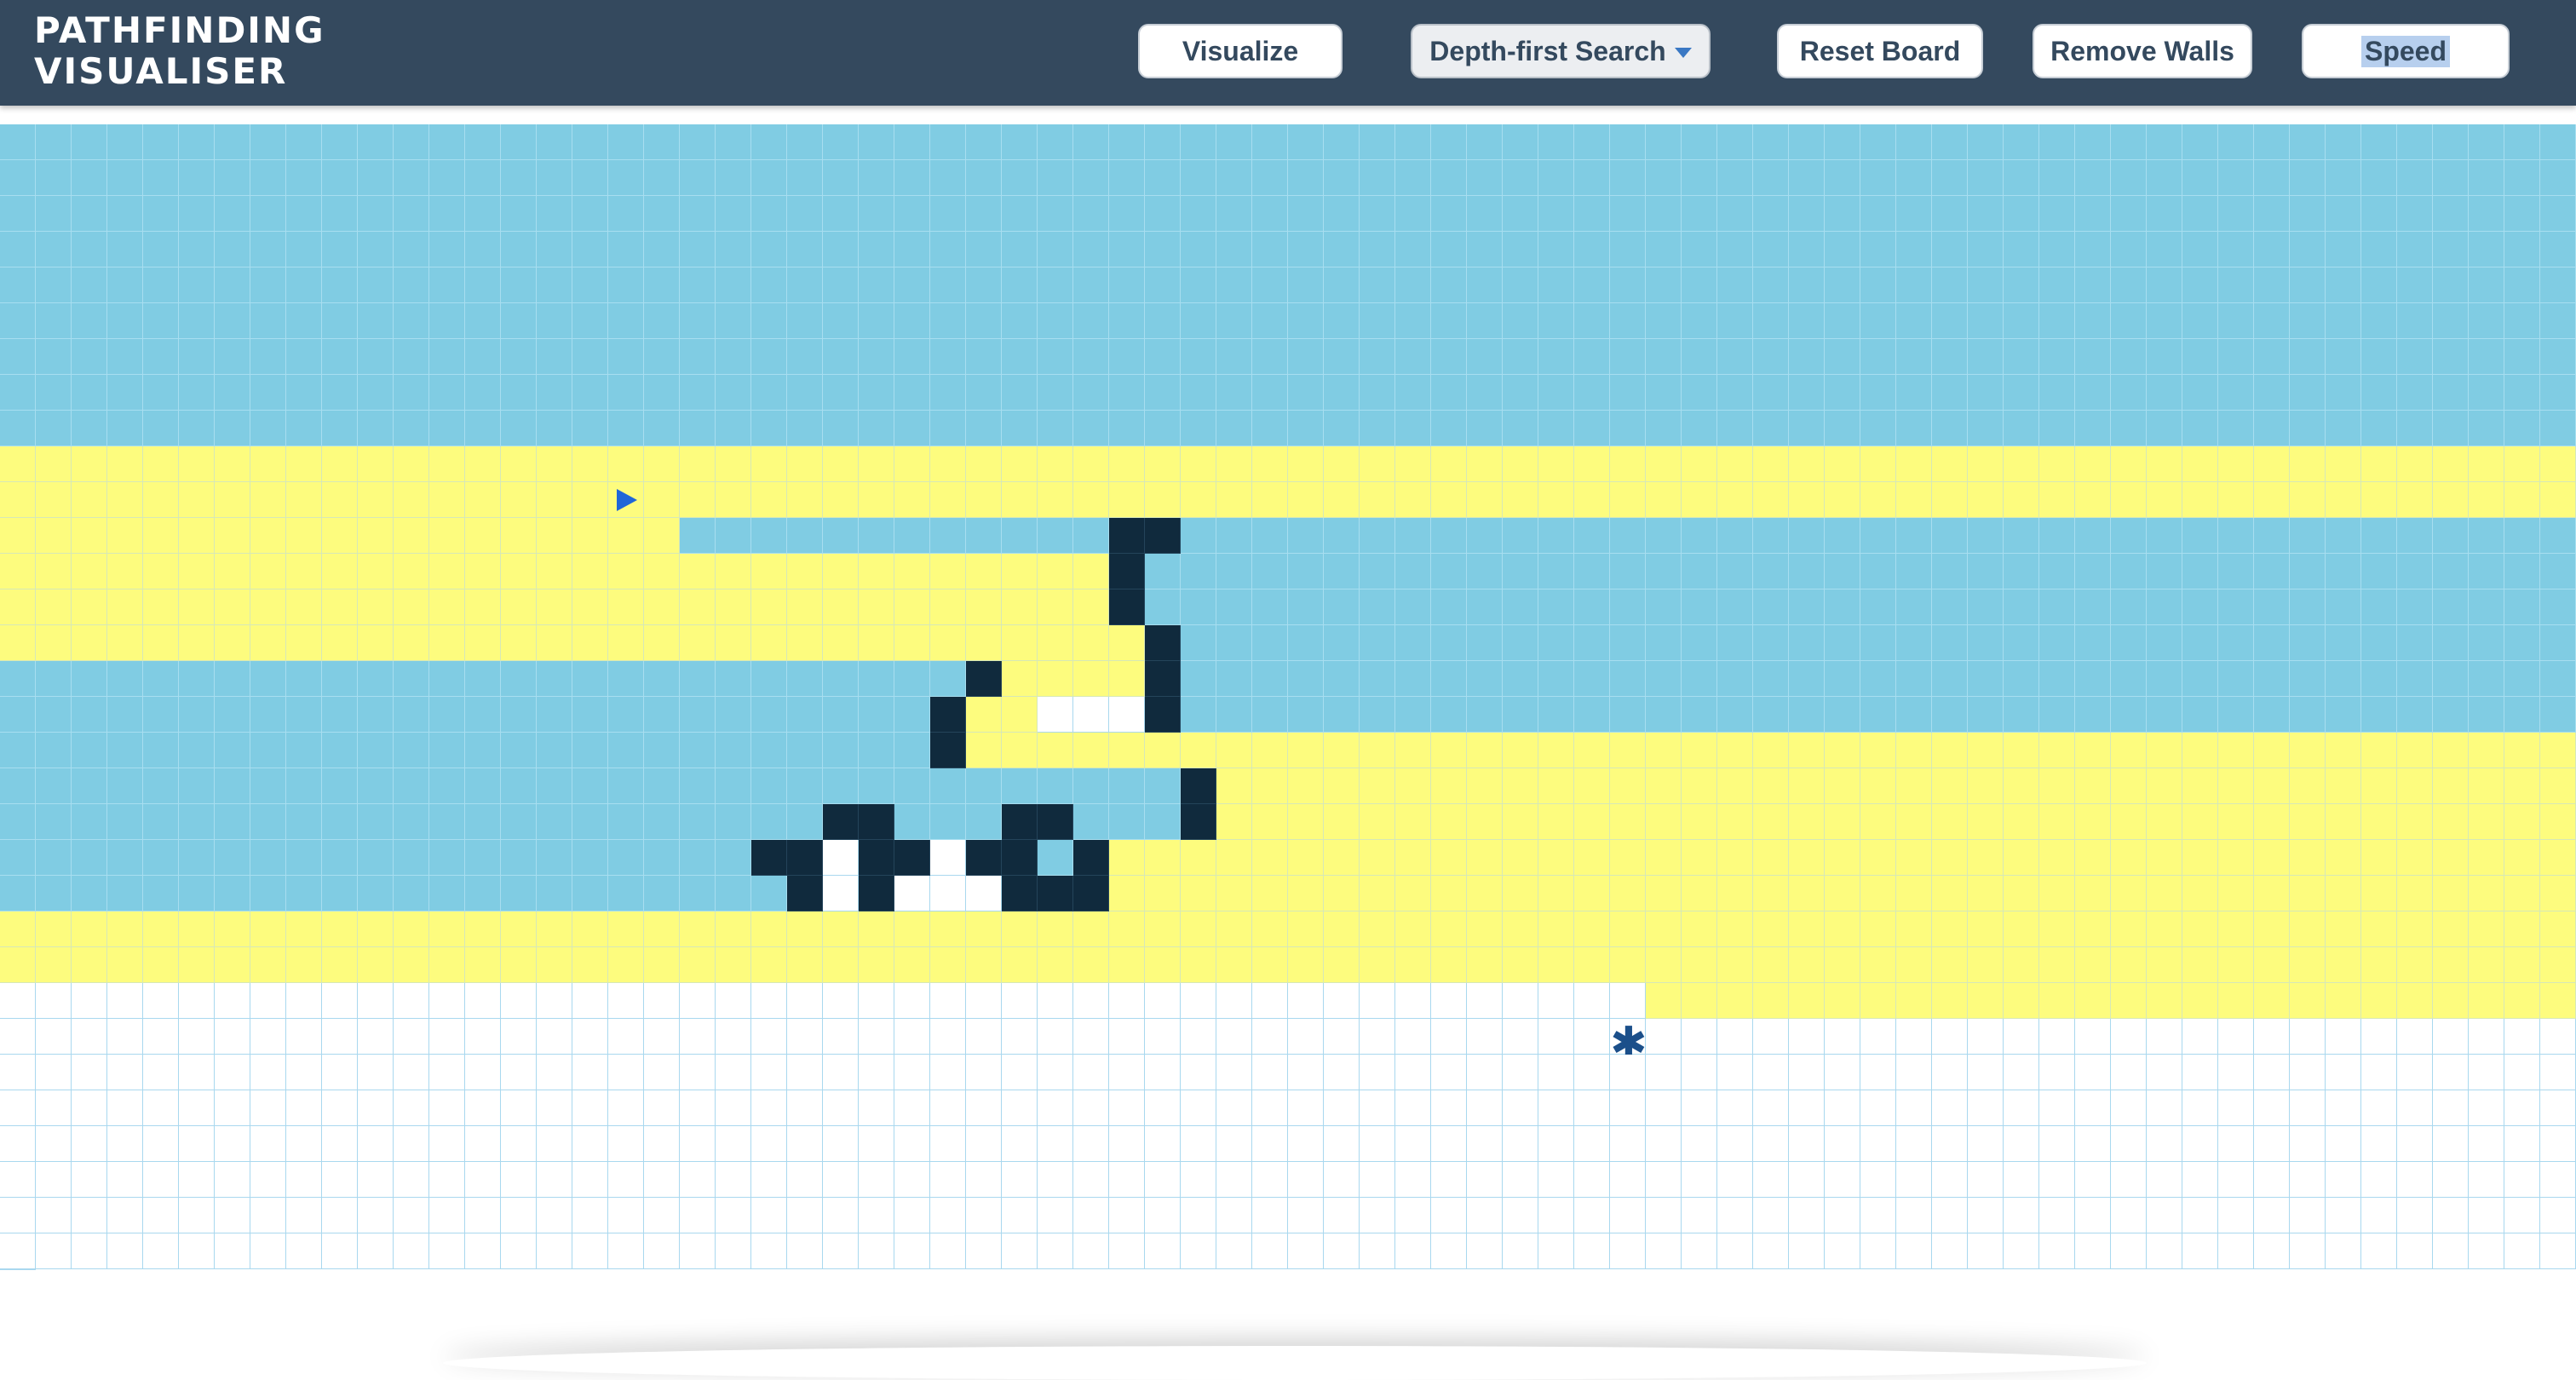 The image size is (2576, 1380). What do you see at coordinates (1241, 51) in the screenshot?
I see `visualize-button: Visualize` at bounding box center [1241, 51].